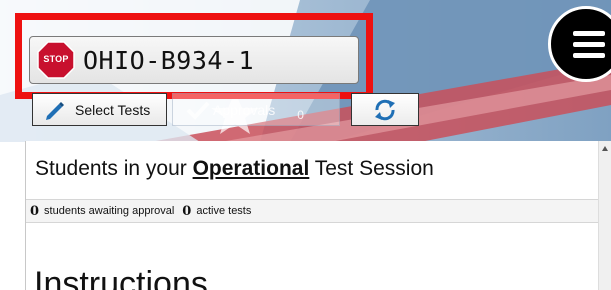 This screenshot has height=290, width=611. What do you see at coordinates (244, 109) in the screenshot?
I see `approvals-label: Approvals` at bounding box center [244, 109].